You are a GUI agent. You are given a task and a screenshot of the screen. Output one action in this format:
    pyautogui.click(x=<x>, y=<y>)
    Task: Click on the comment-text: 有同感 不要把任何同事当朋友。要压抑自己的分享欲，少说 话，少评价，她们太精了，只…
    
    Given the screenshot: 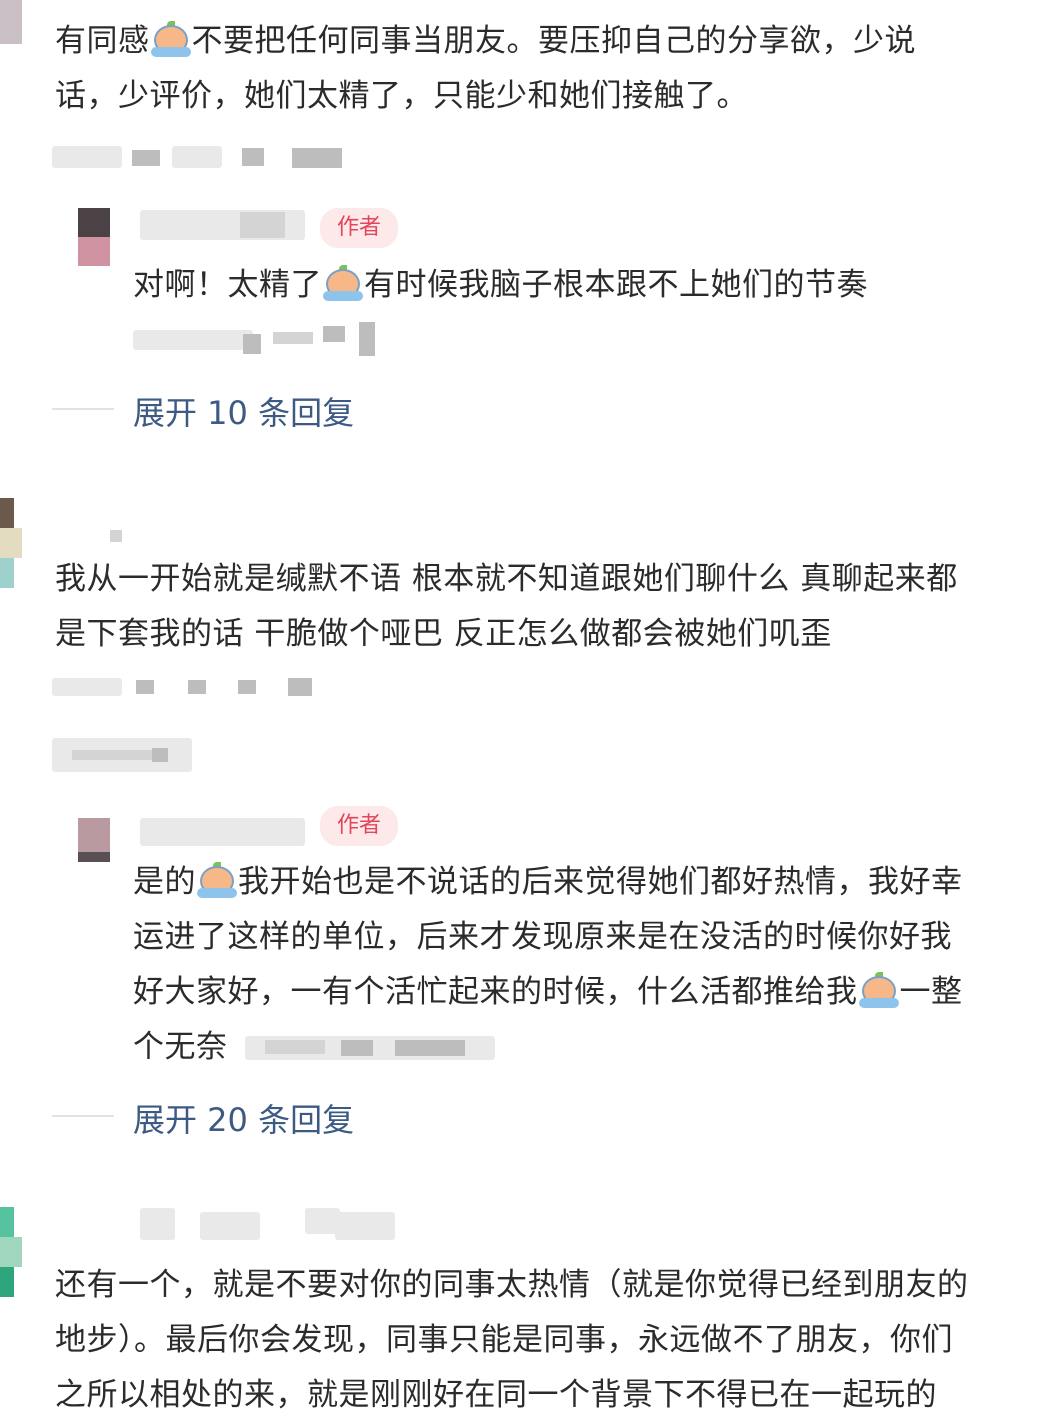 What is the action you would take?
    pyautogui.click(x=485, y=67)
    